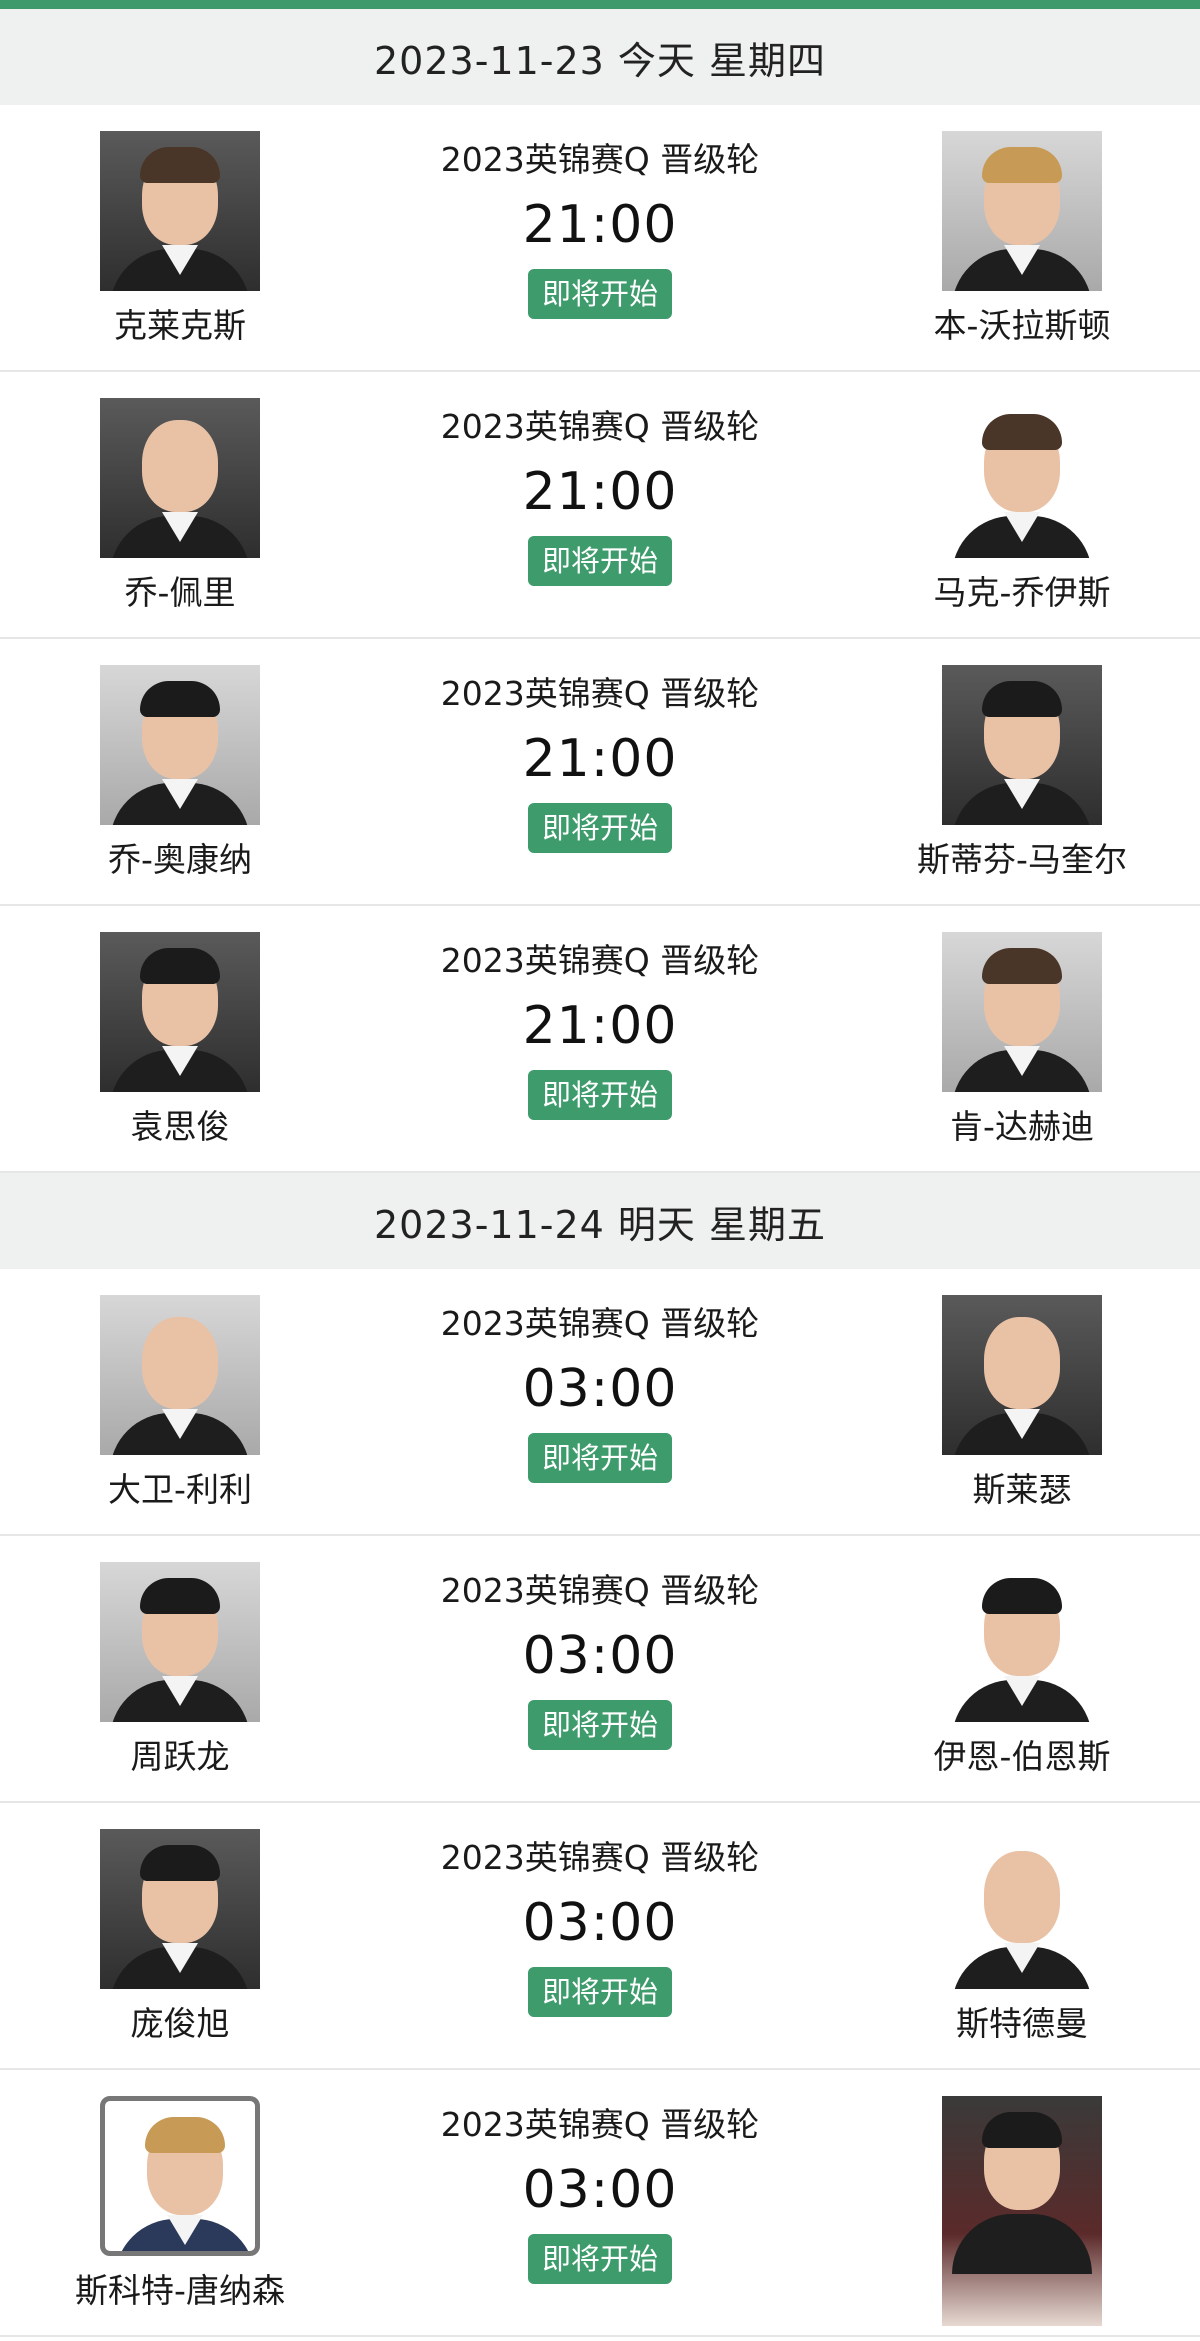 The image size is (1200, 2341). I want to click on match-row: 大卫-利利 2023英锦赛Q 晋级轮 03:00 即将开始 斯莱瑟, so click(600, 1402).